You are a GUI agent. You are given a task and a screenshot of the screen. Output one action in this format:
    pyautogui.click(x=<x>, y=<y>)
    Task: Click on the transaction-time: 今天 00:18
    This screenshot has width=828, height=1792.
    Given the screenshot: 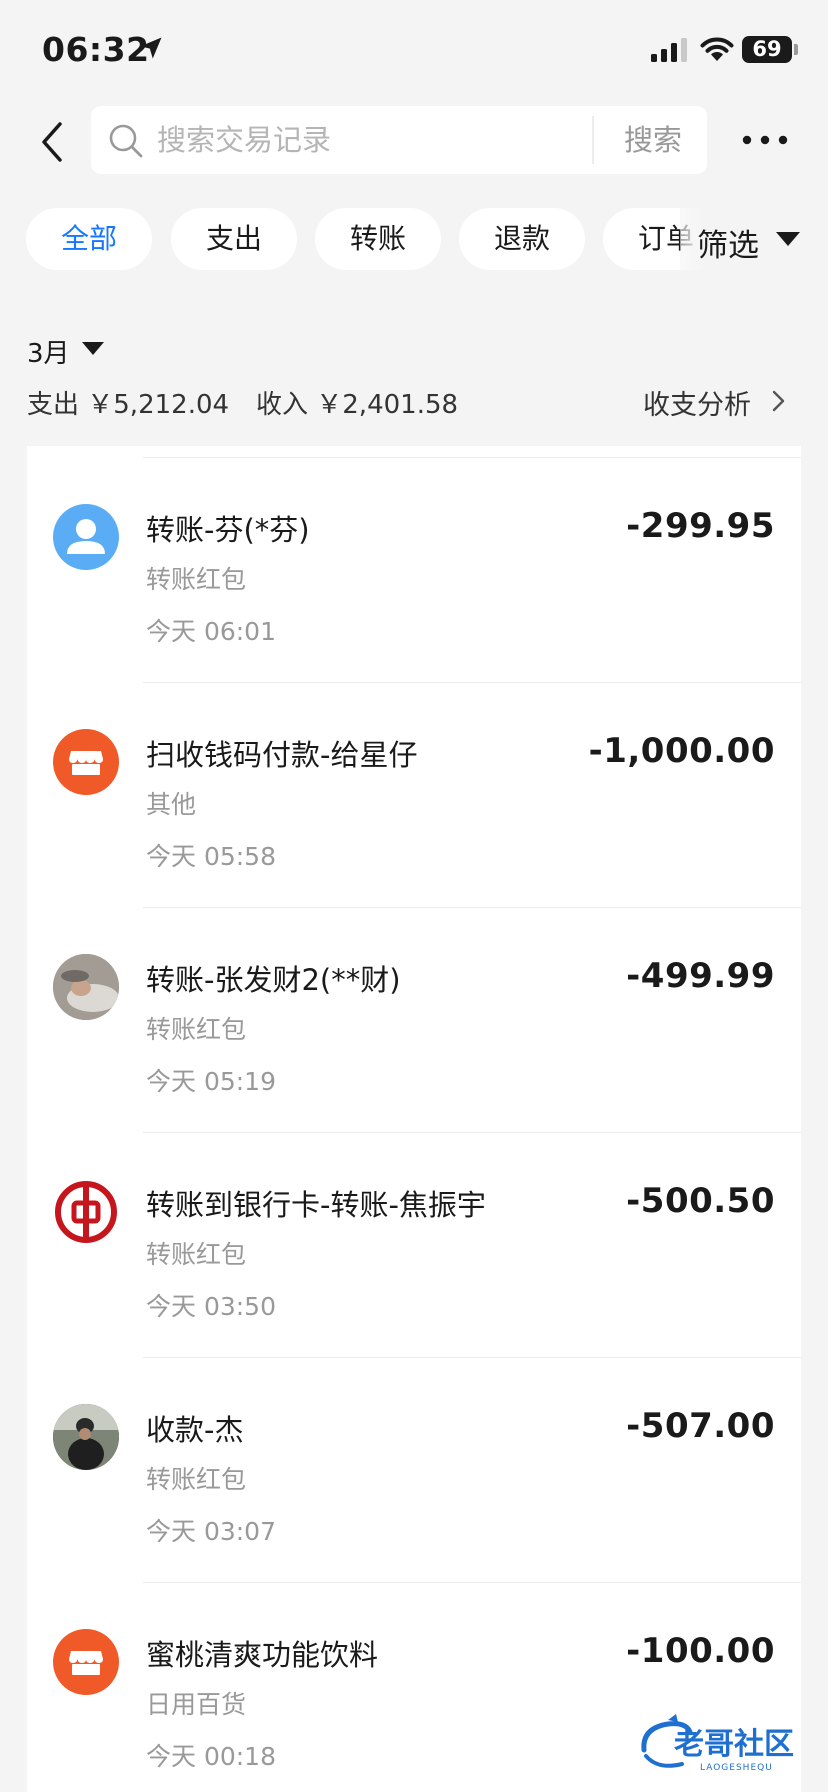 What is the action you would take?
    pyautogui.click(x=211, y=1756)
    